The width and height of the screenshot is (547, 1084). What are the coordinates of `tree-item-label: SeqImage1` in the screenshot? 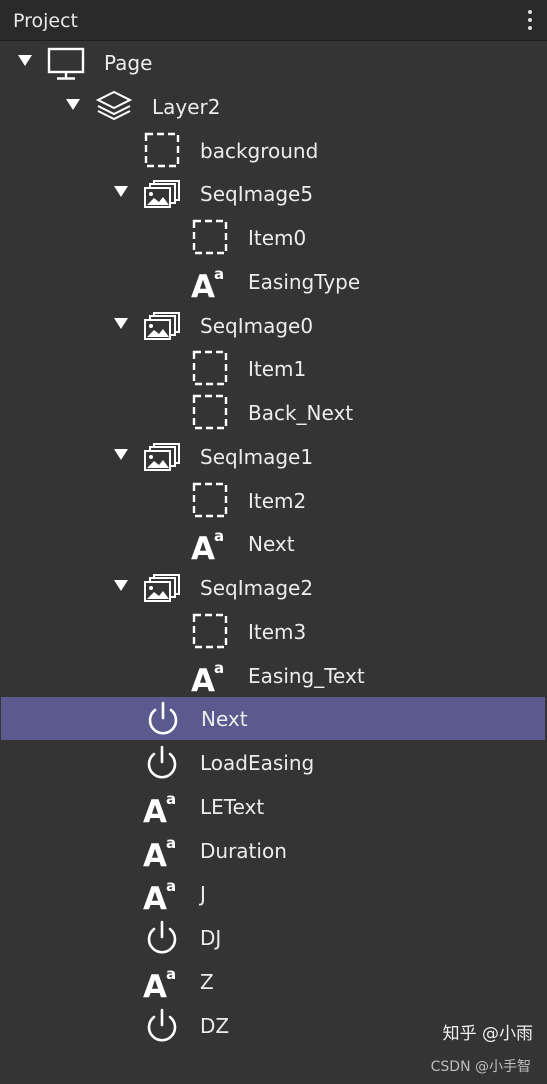 It's located at (257, 456).